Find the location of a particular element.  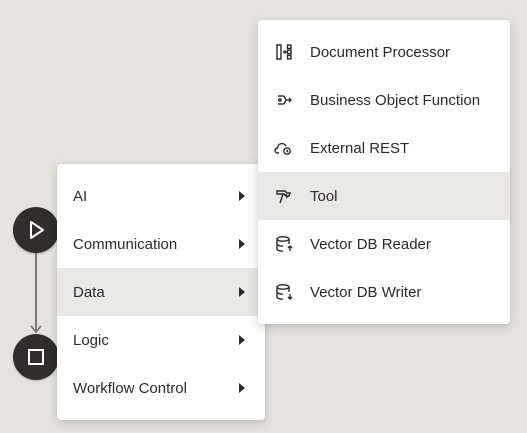

external-rest-icon is located at coordinates (284, 148).